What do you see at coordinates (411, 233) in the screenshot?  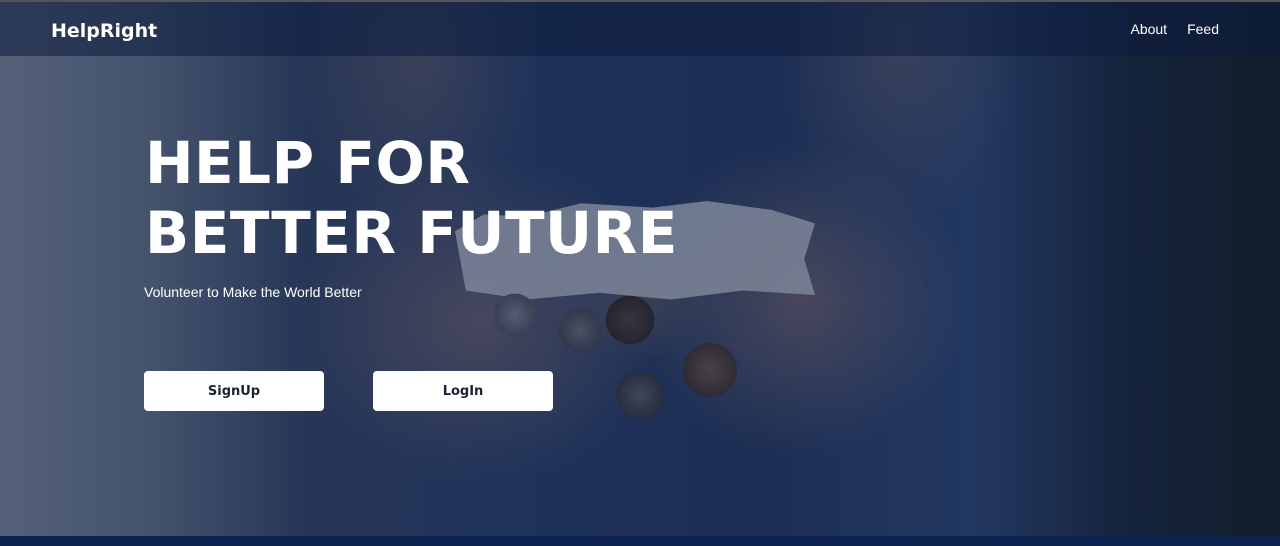 I see `hero-headline-line2: BETTER FUTURE` at bounding box center [411, 233].